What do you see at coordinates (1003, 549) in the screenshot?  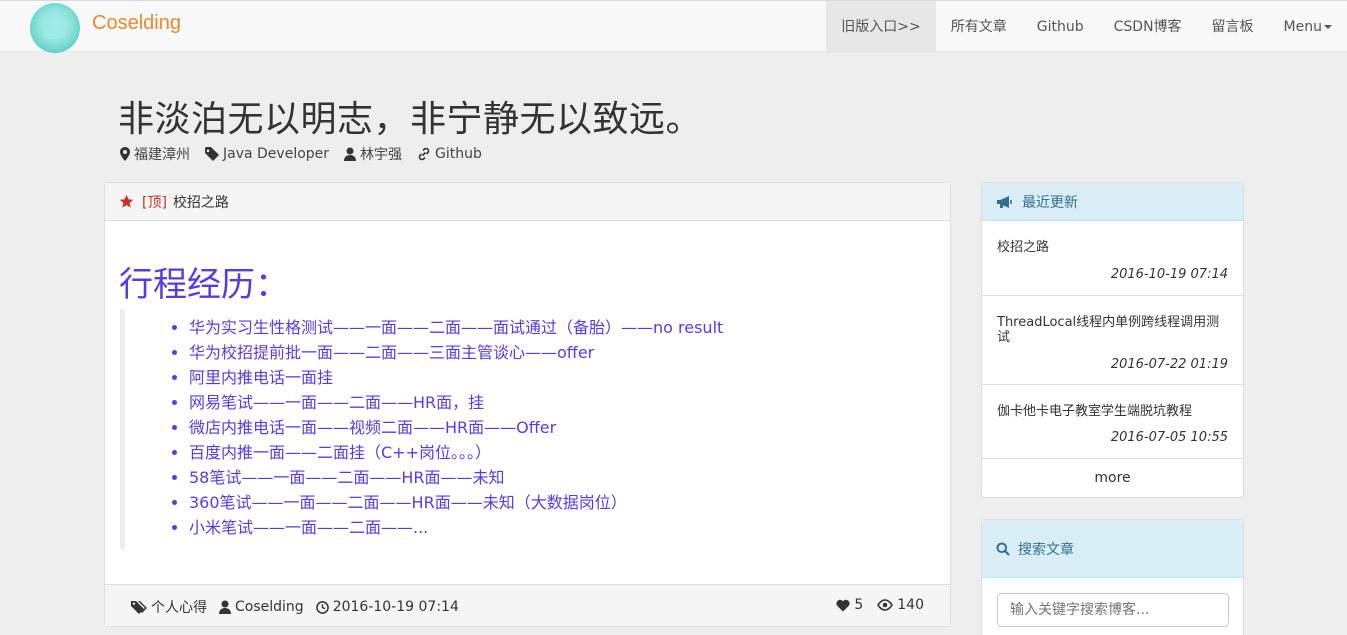 I see `search-icon` at bounding box center [1003, 549].